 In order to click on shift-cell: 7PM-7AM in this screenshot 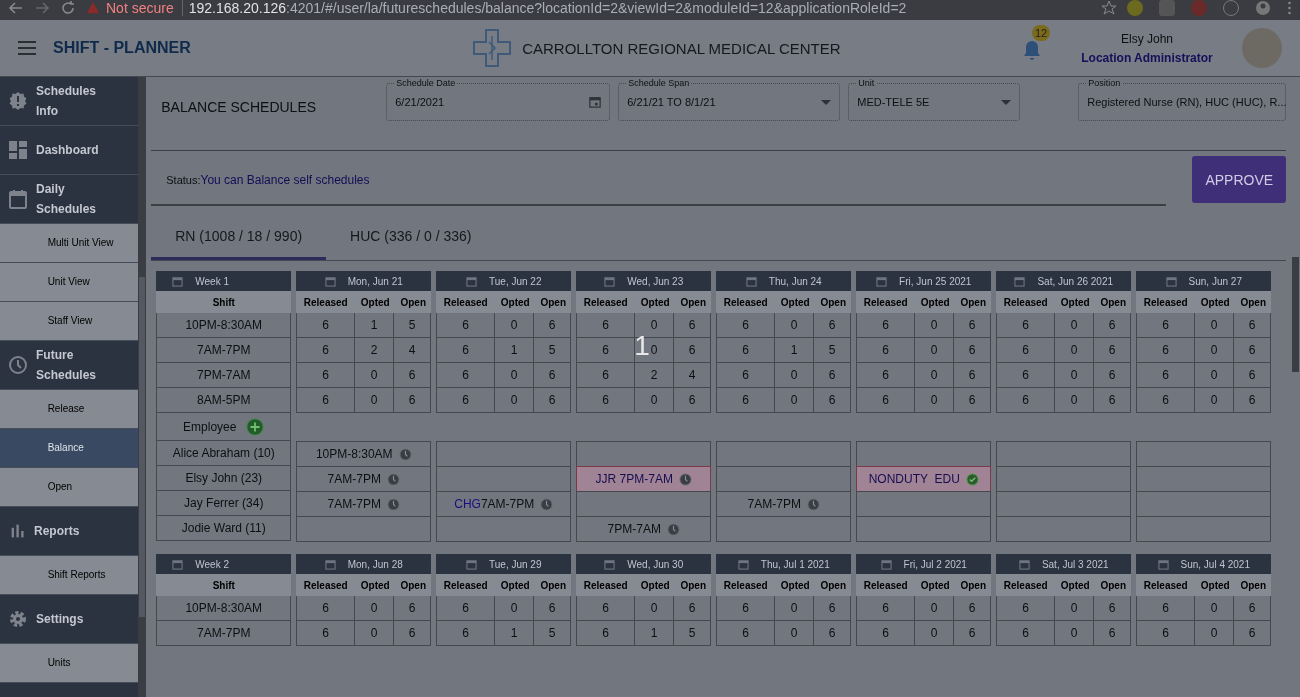, I will do `click(224, 375)`.